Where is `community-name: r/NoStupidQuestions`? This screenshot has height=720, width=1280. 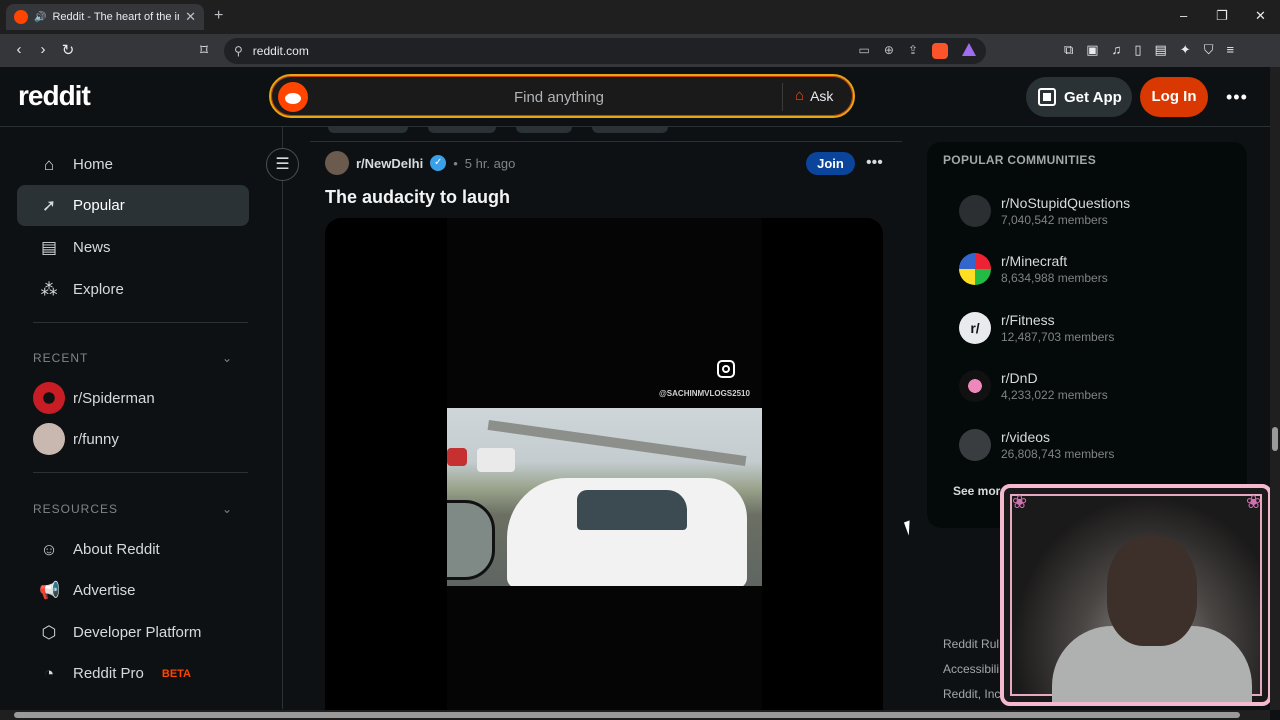 community-name: r/NoStupidQuestions is located at coordinates (1066, 203).